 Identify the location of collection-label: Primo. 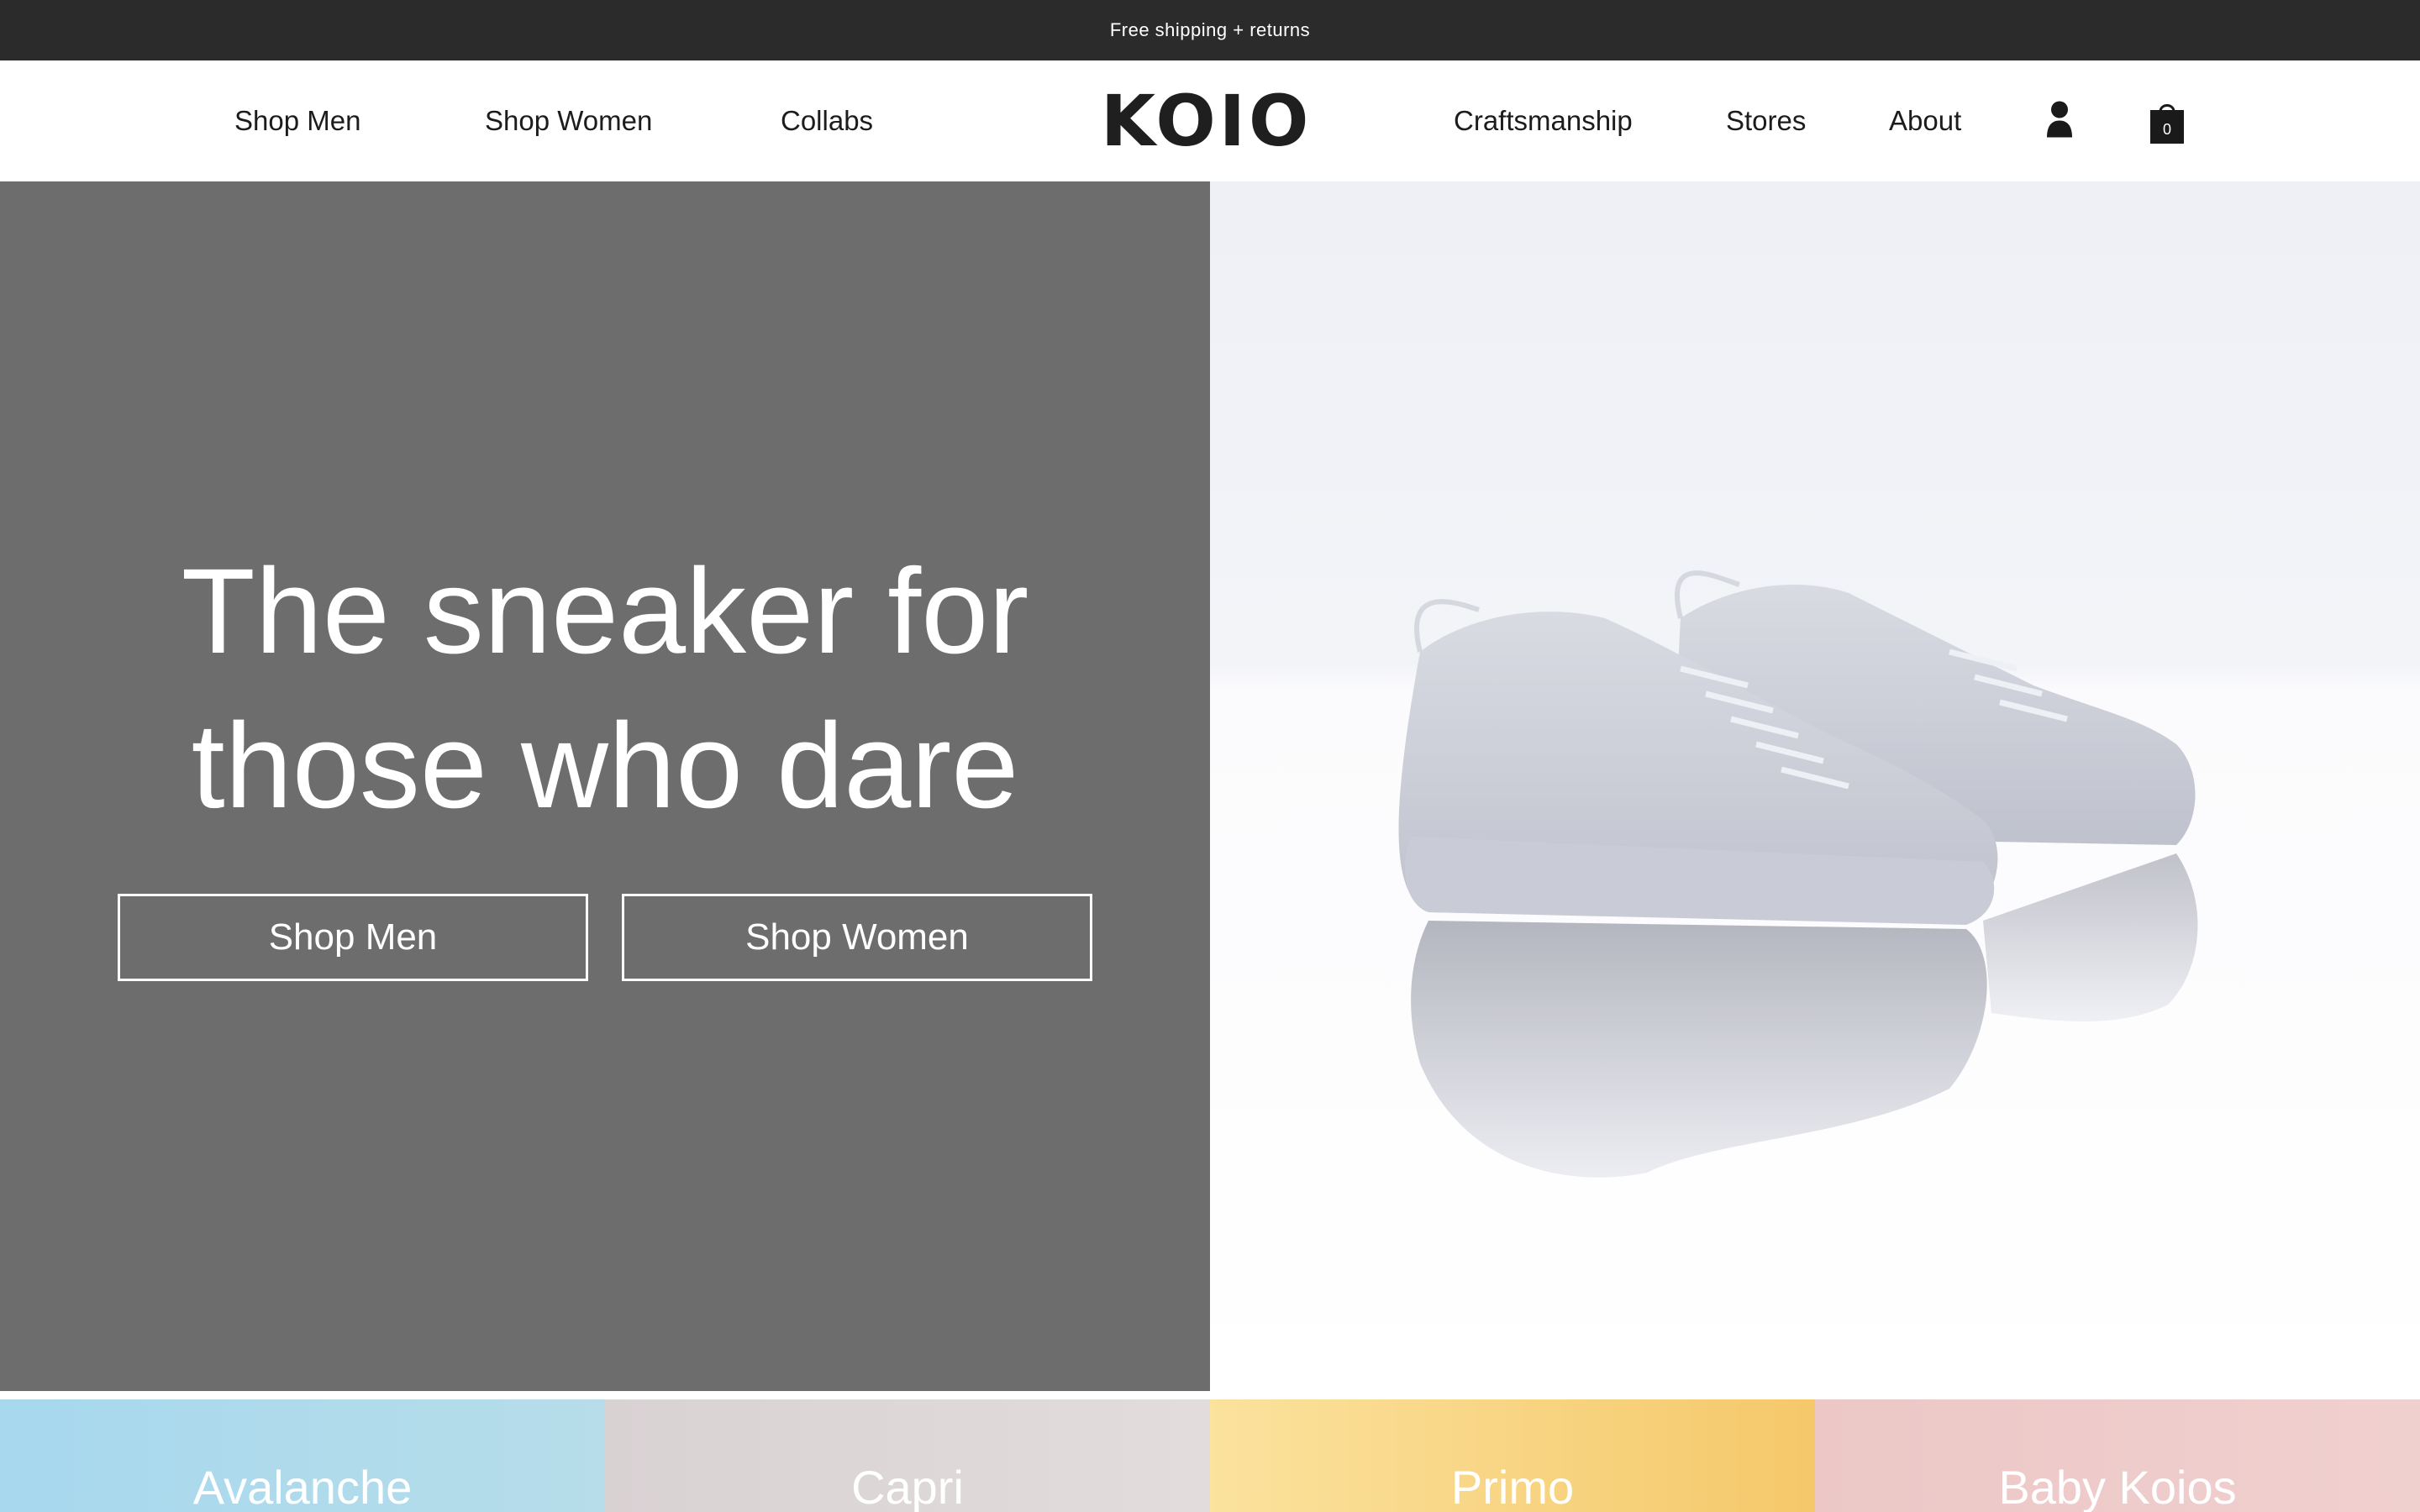
(1512, 1486).